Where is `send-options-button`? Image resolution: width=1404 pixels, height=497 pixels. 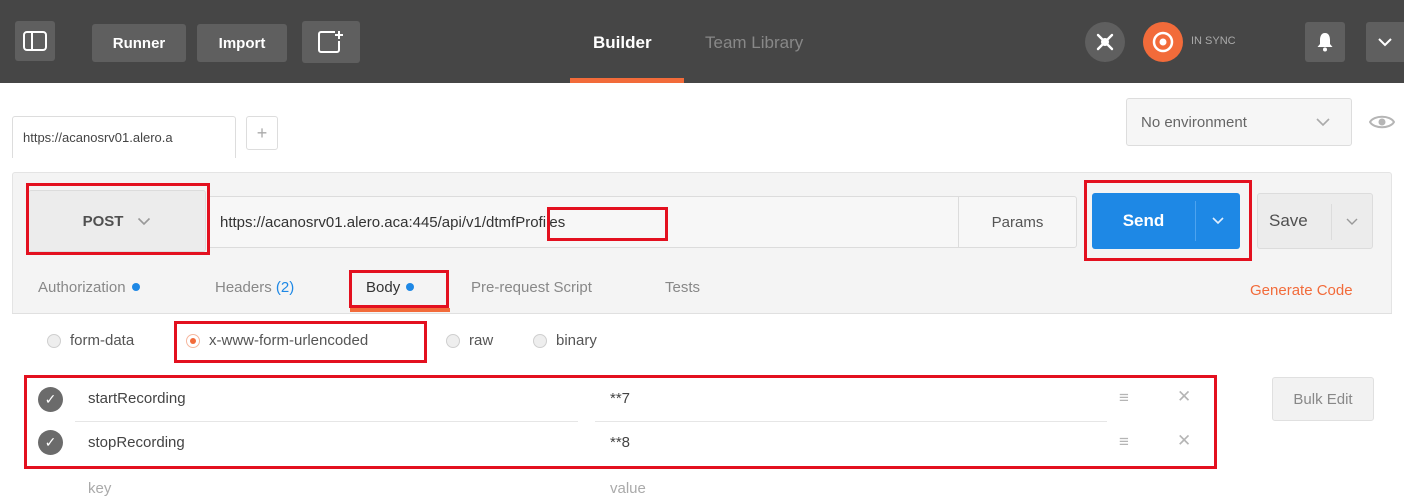 send-options-button is located at coordinates (1217, 221).